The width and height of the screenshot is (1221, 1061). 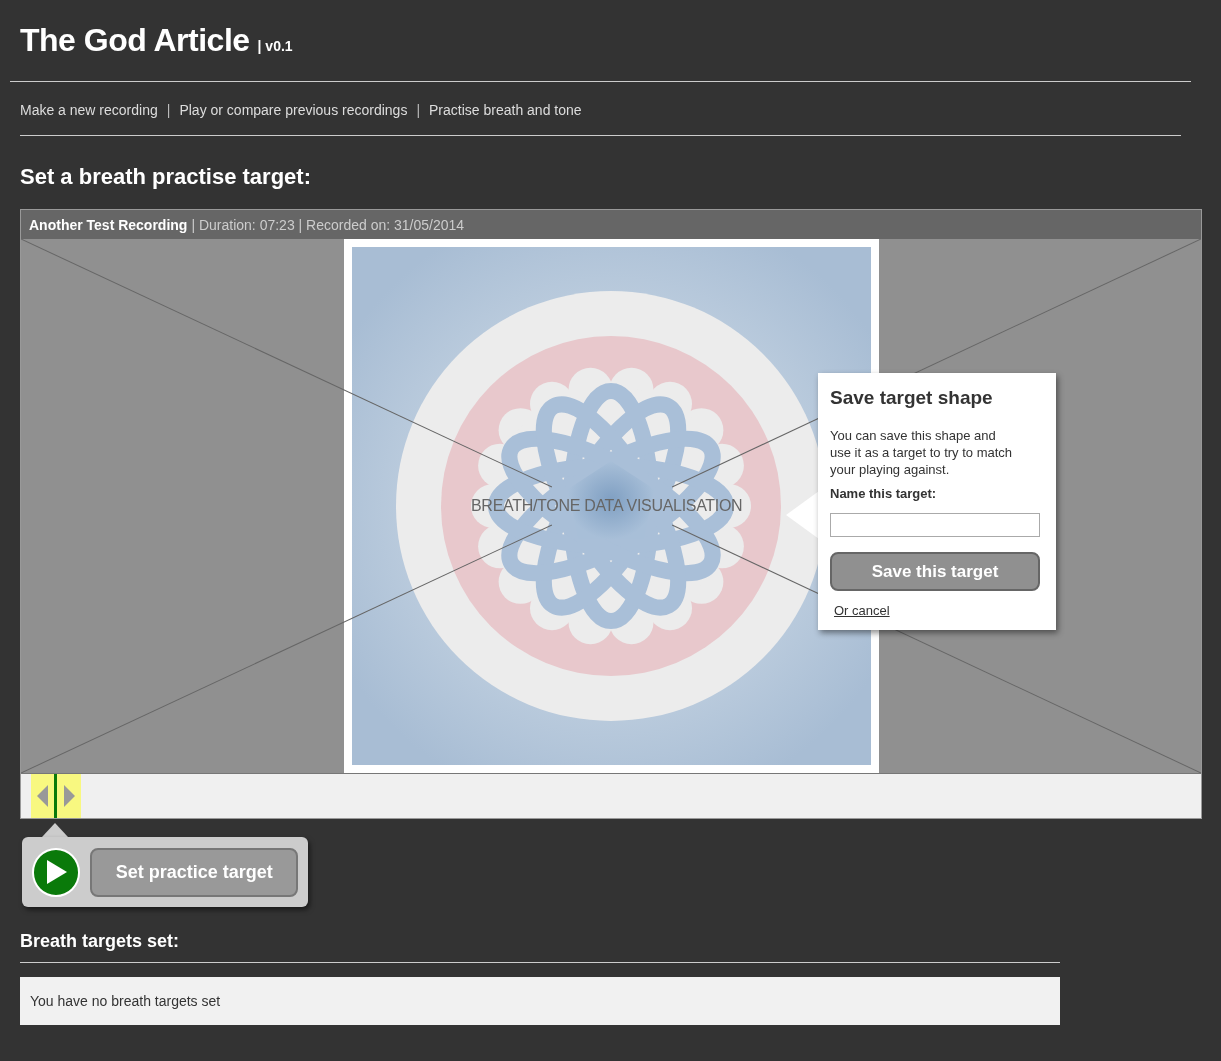 What do you see at coordinates (108, 224) in the screenshot?
I see `recording-name: Another Test Recording` at bounding box center [108, 224].